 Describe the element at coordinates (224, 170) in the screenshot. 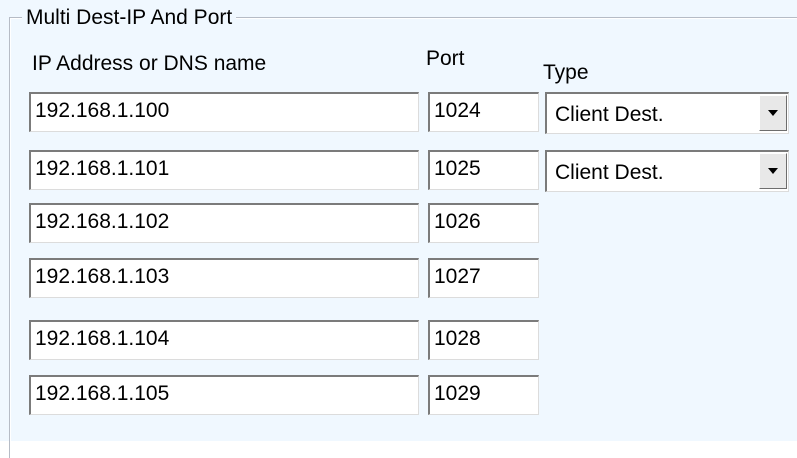

I see `ip-field-2: 192.168.1.101` at that location.